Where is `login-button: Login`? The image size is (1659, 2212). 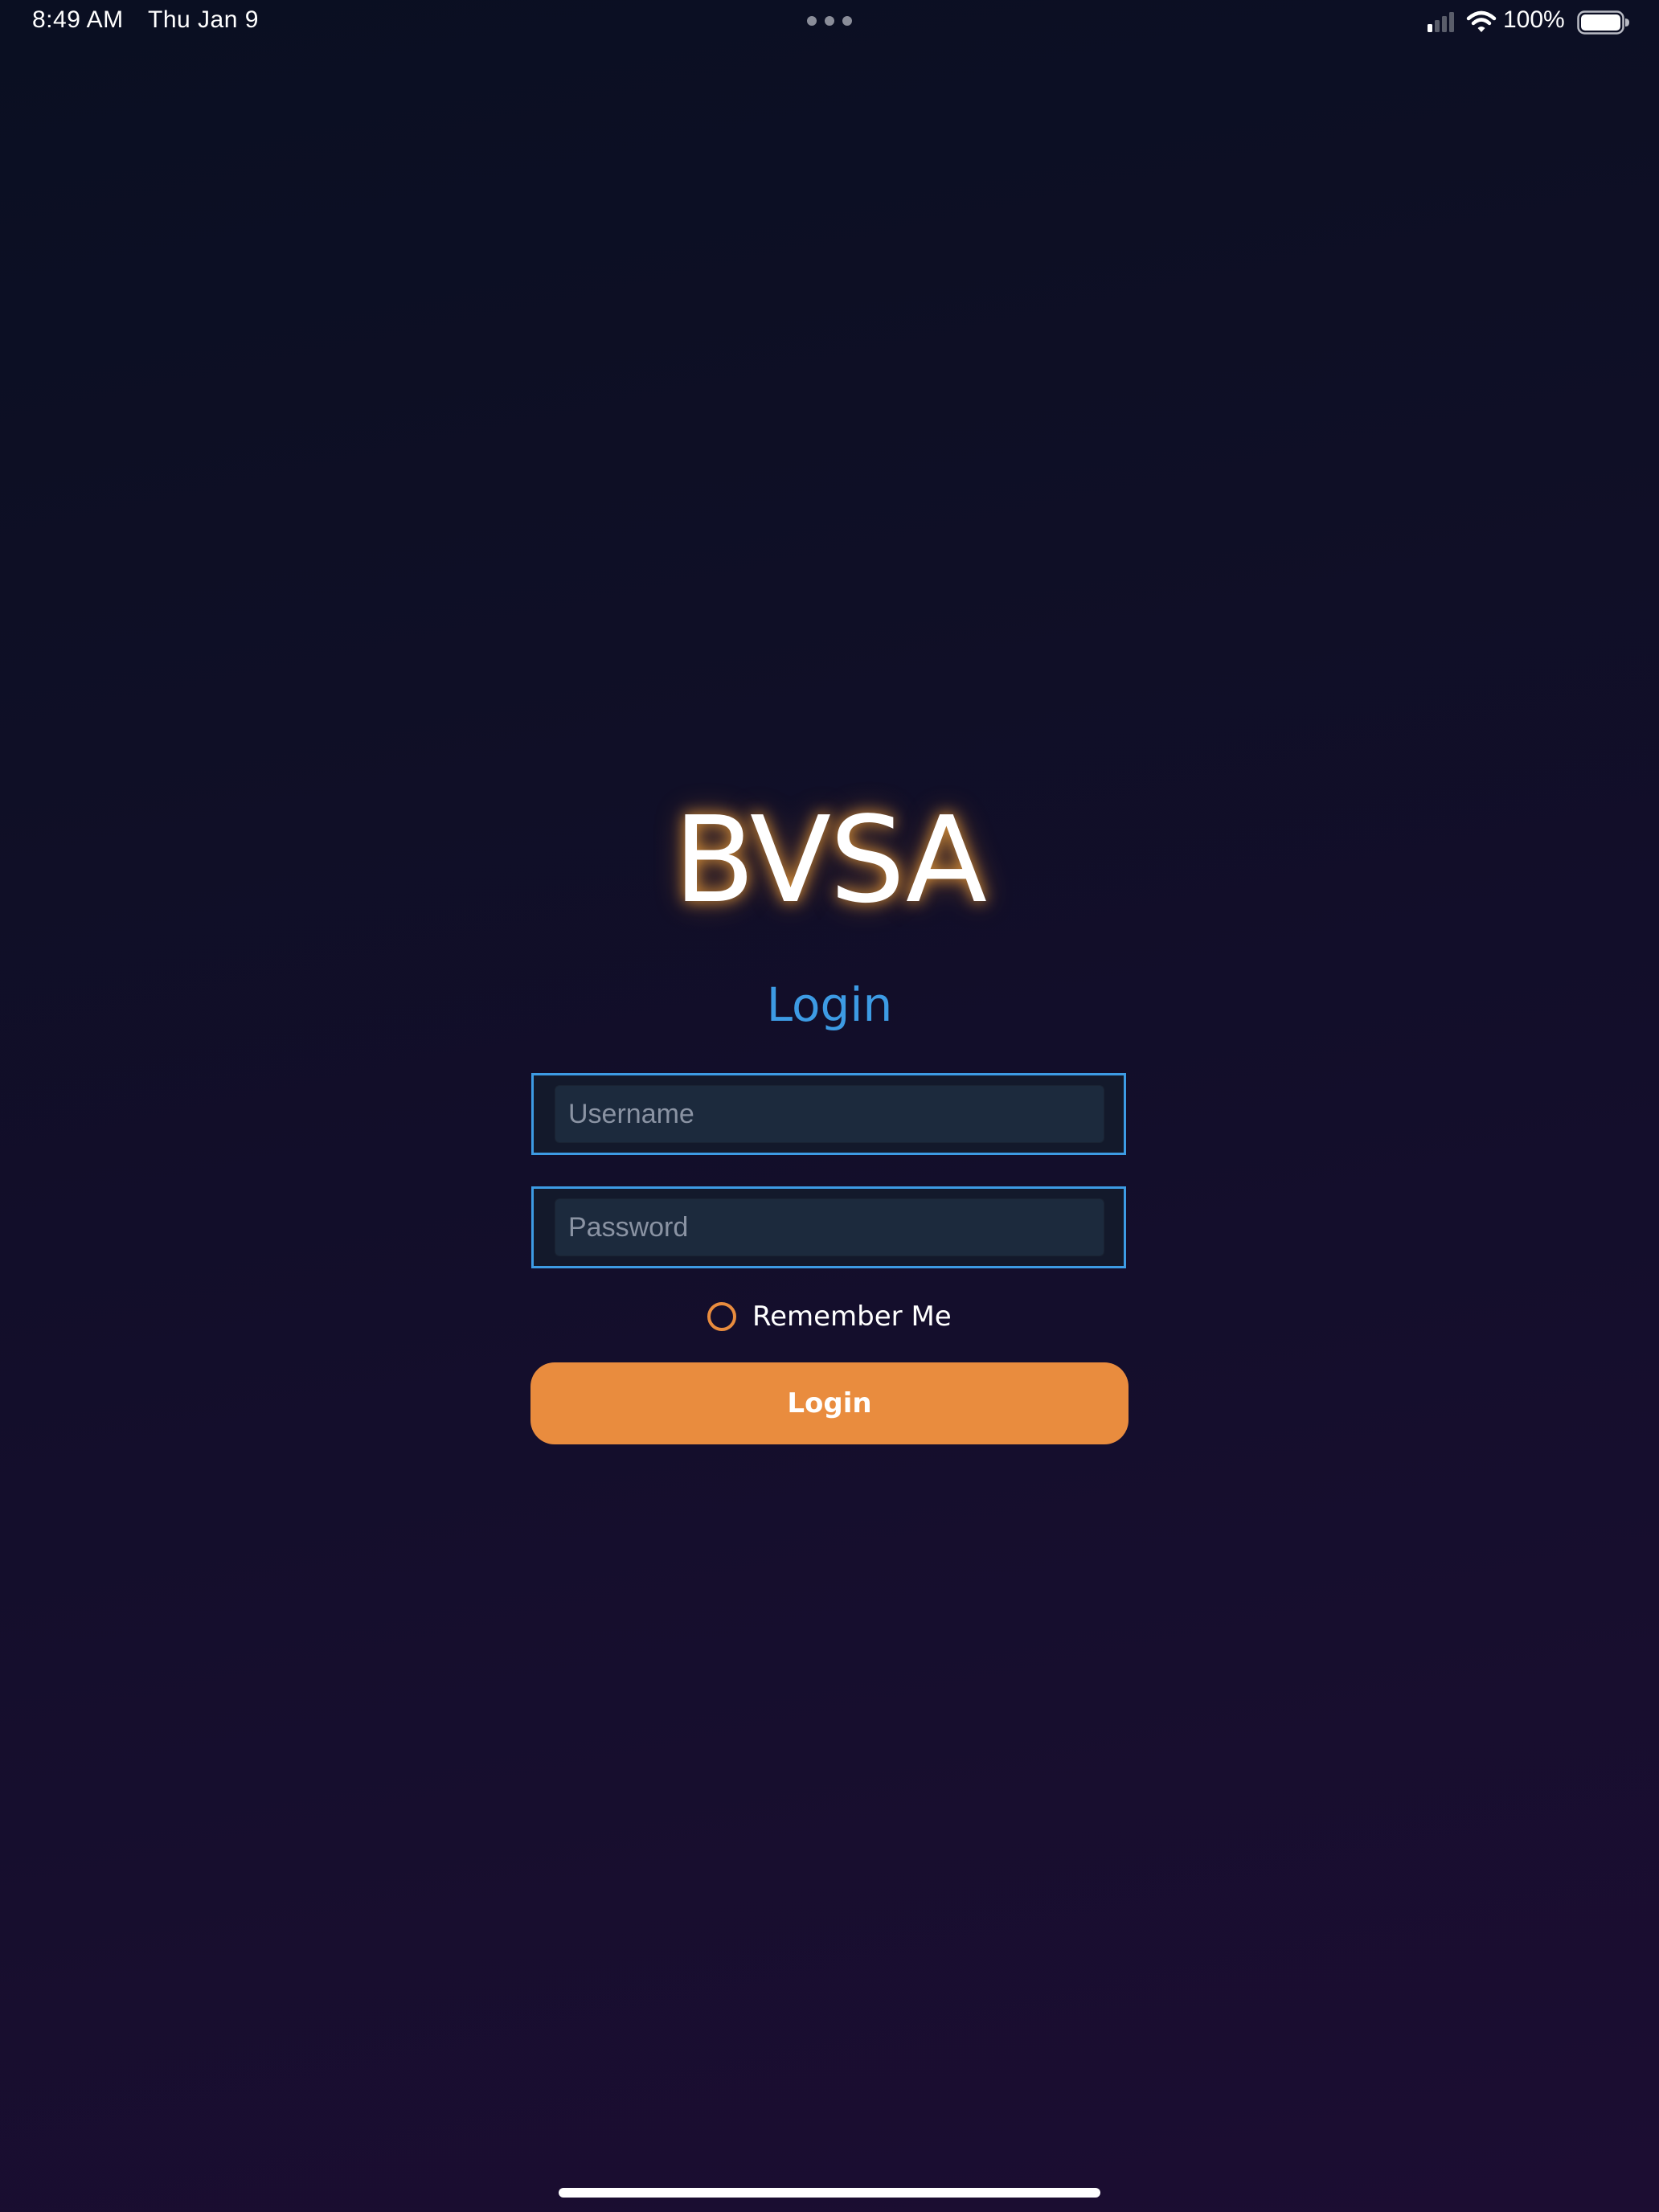 login-button: Login is located at coordinates (829, 1403).